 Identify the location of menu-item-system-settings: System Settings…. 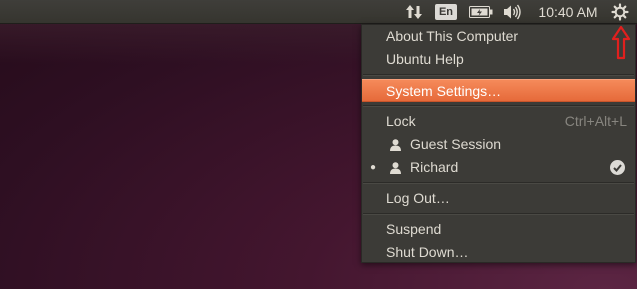
(498, 90).